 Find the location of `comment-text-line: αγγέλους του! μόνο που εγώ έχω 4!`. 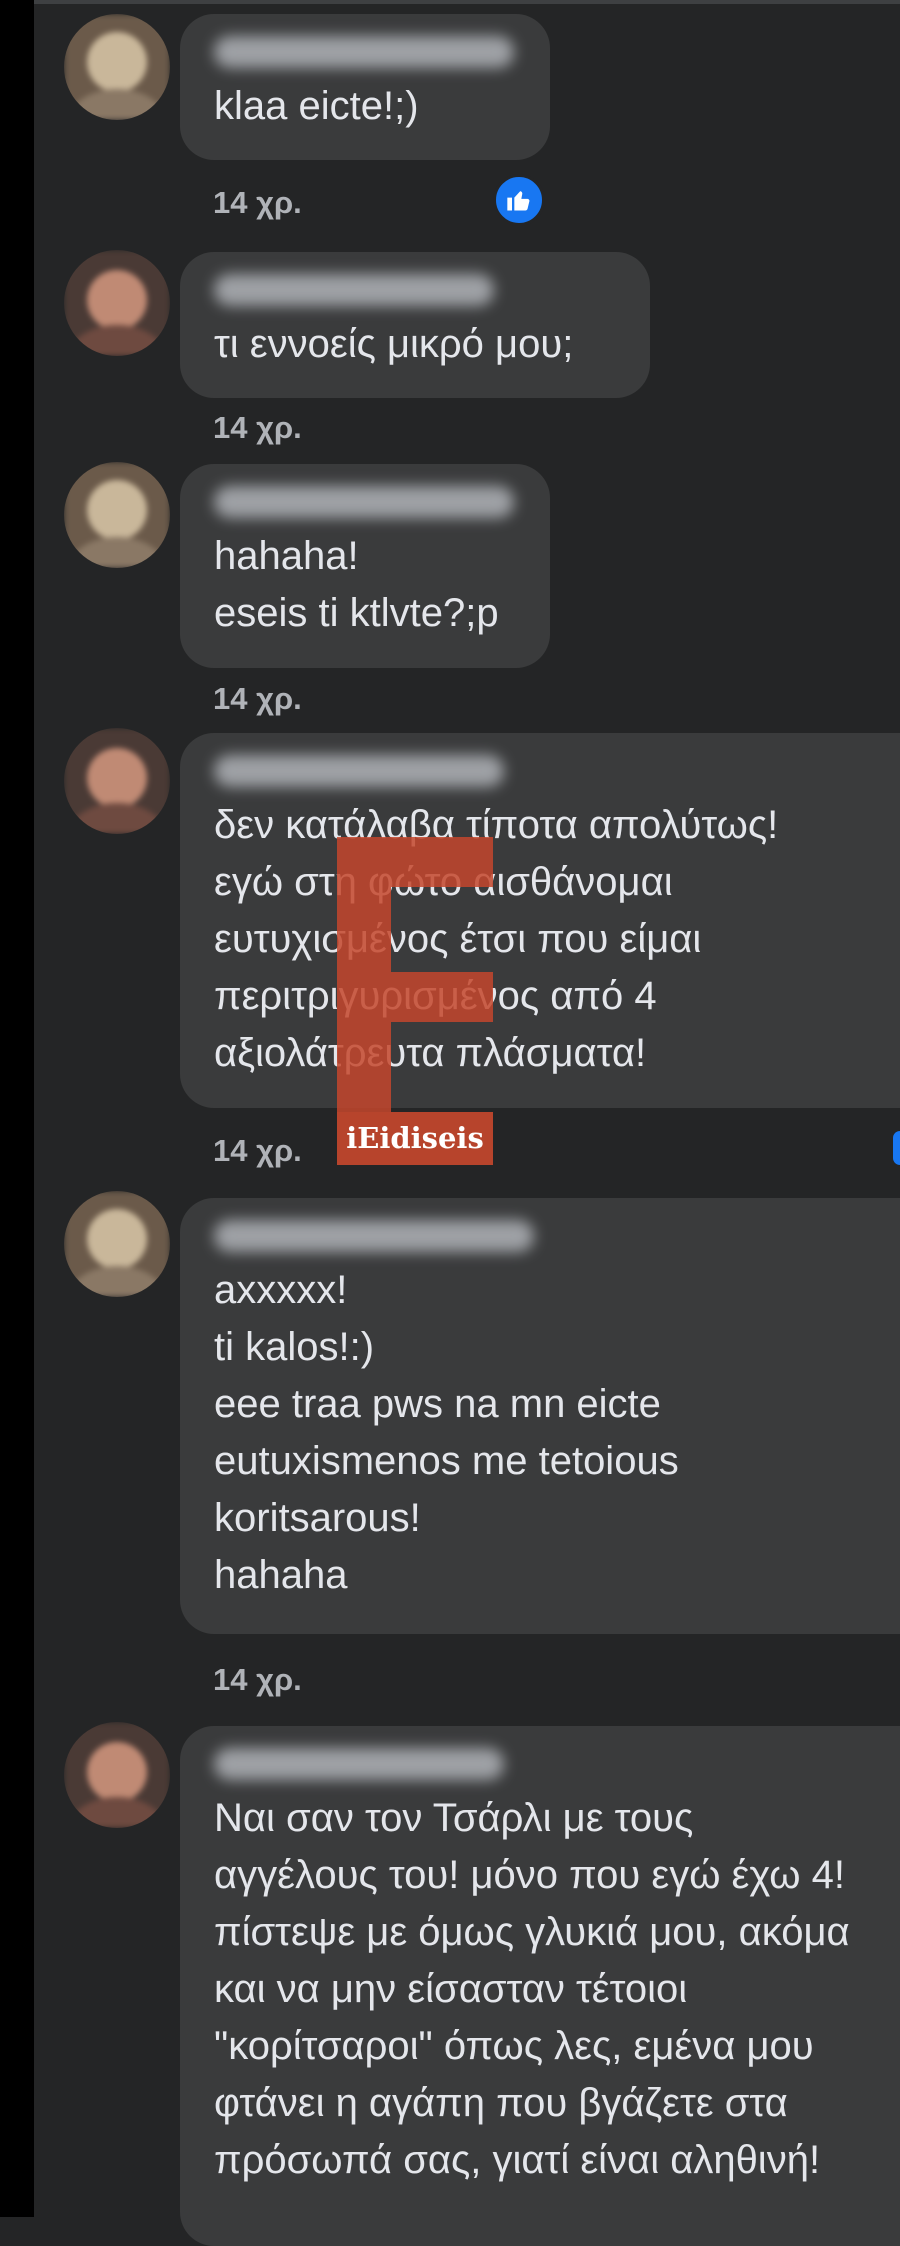

comment-text-line: αγγέλους του! μόνο που εγώ έχω 4! is located at coordinates (529, 1875).